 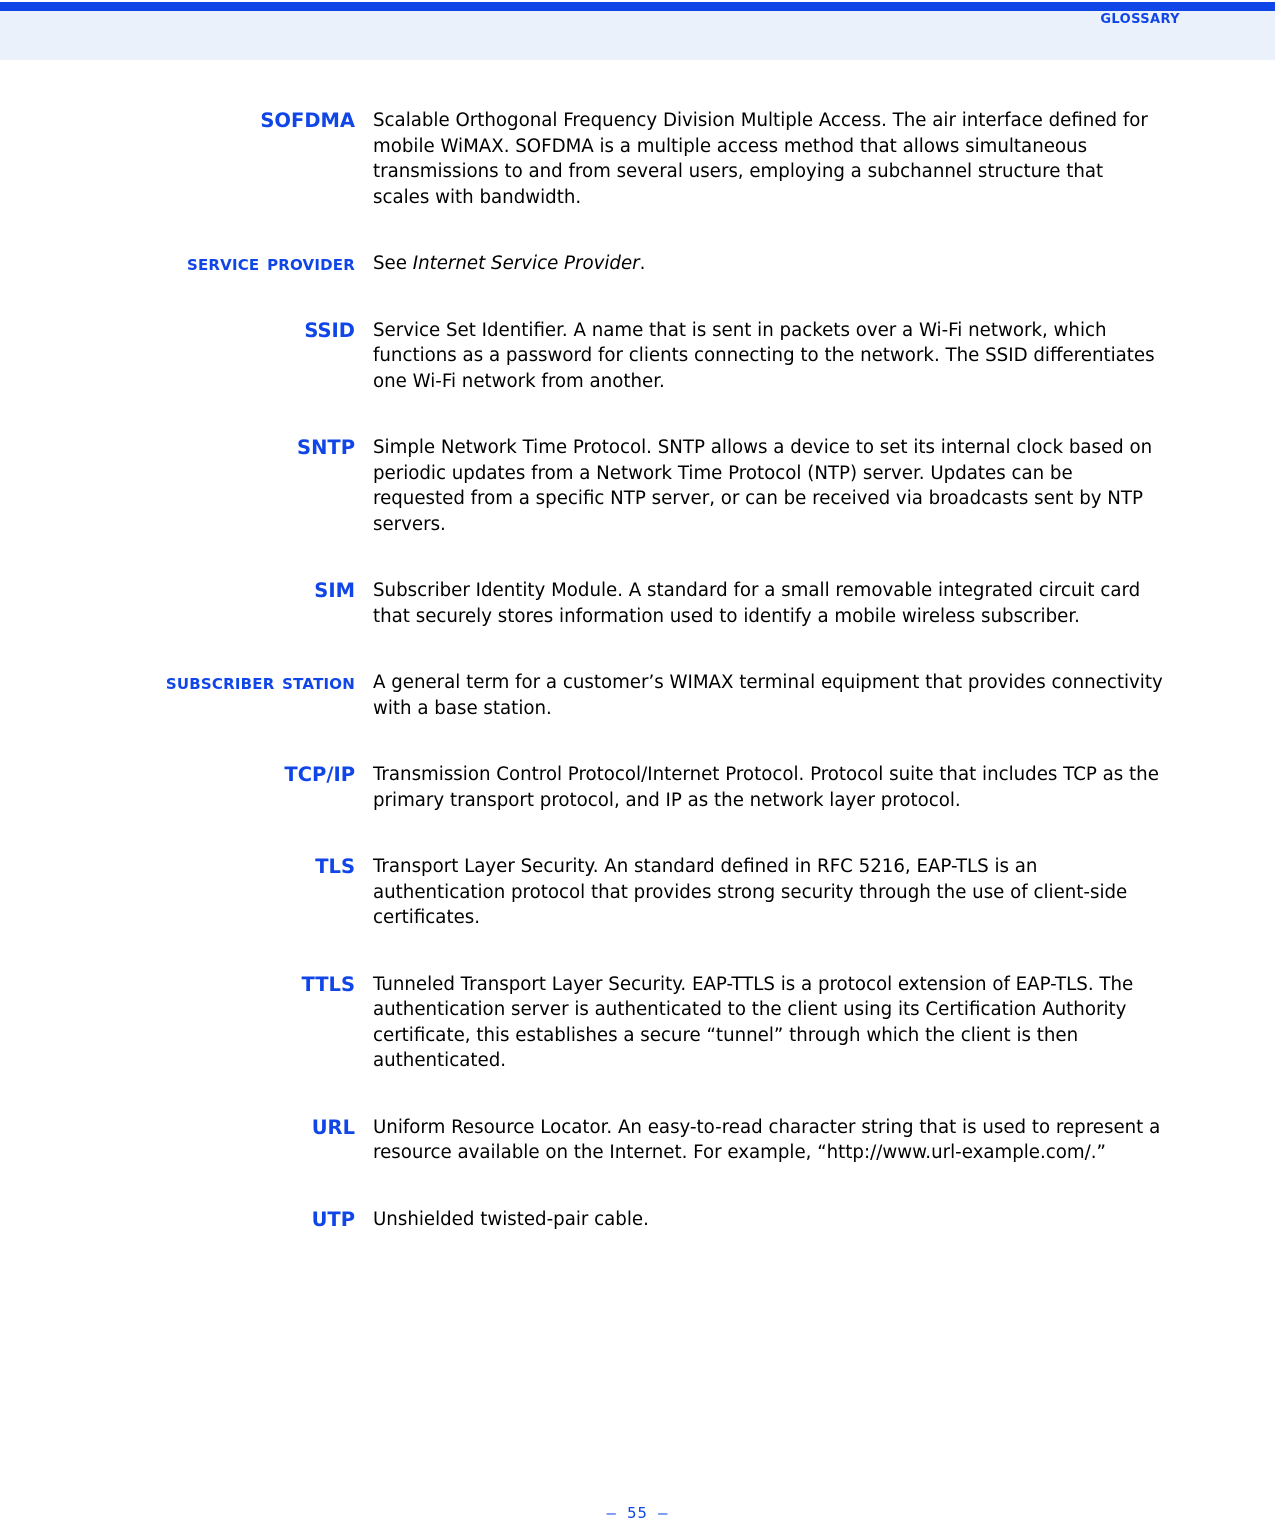 I want to click on glossary-term: URL, so click(x=333, y=1127).